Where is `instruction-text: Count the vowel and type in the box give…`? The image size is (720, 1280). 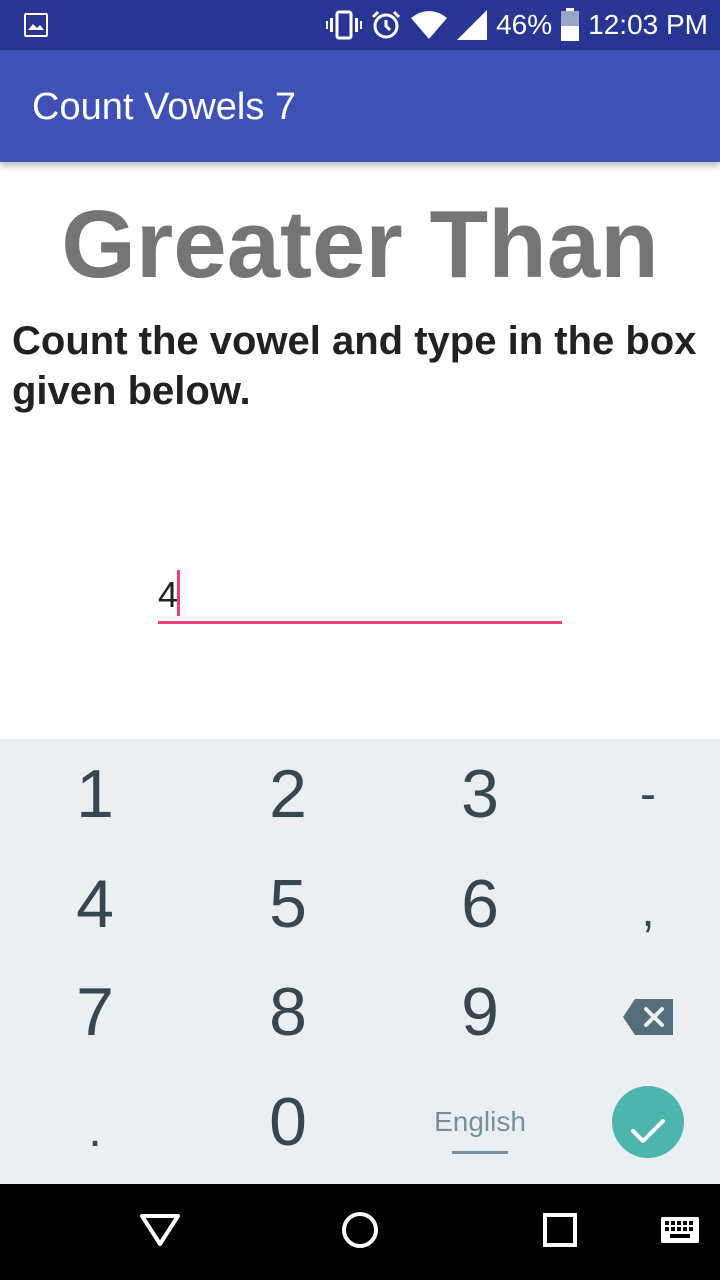 instruction-text: Count the vowel and type in the box give… is located at coordinates (354, 366).